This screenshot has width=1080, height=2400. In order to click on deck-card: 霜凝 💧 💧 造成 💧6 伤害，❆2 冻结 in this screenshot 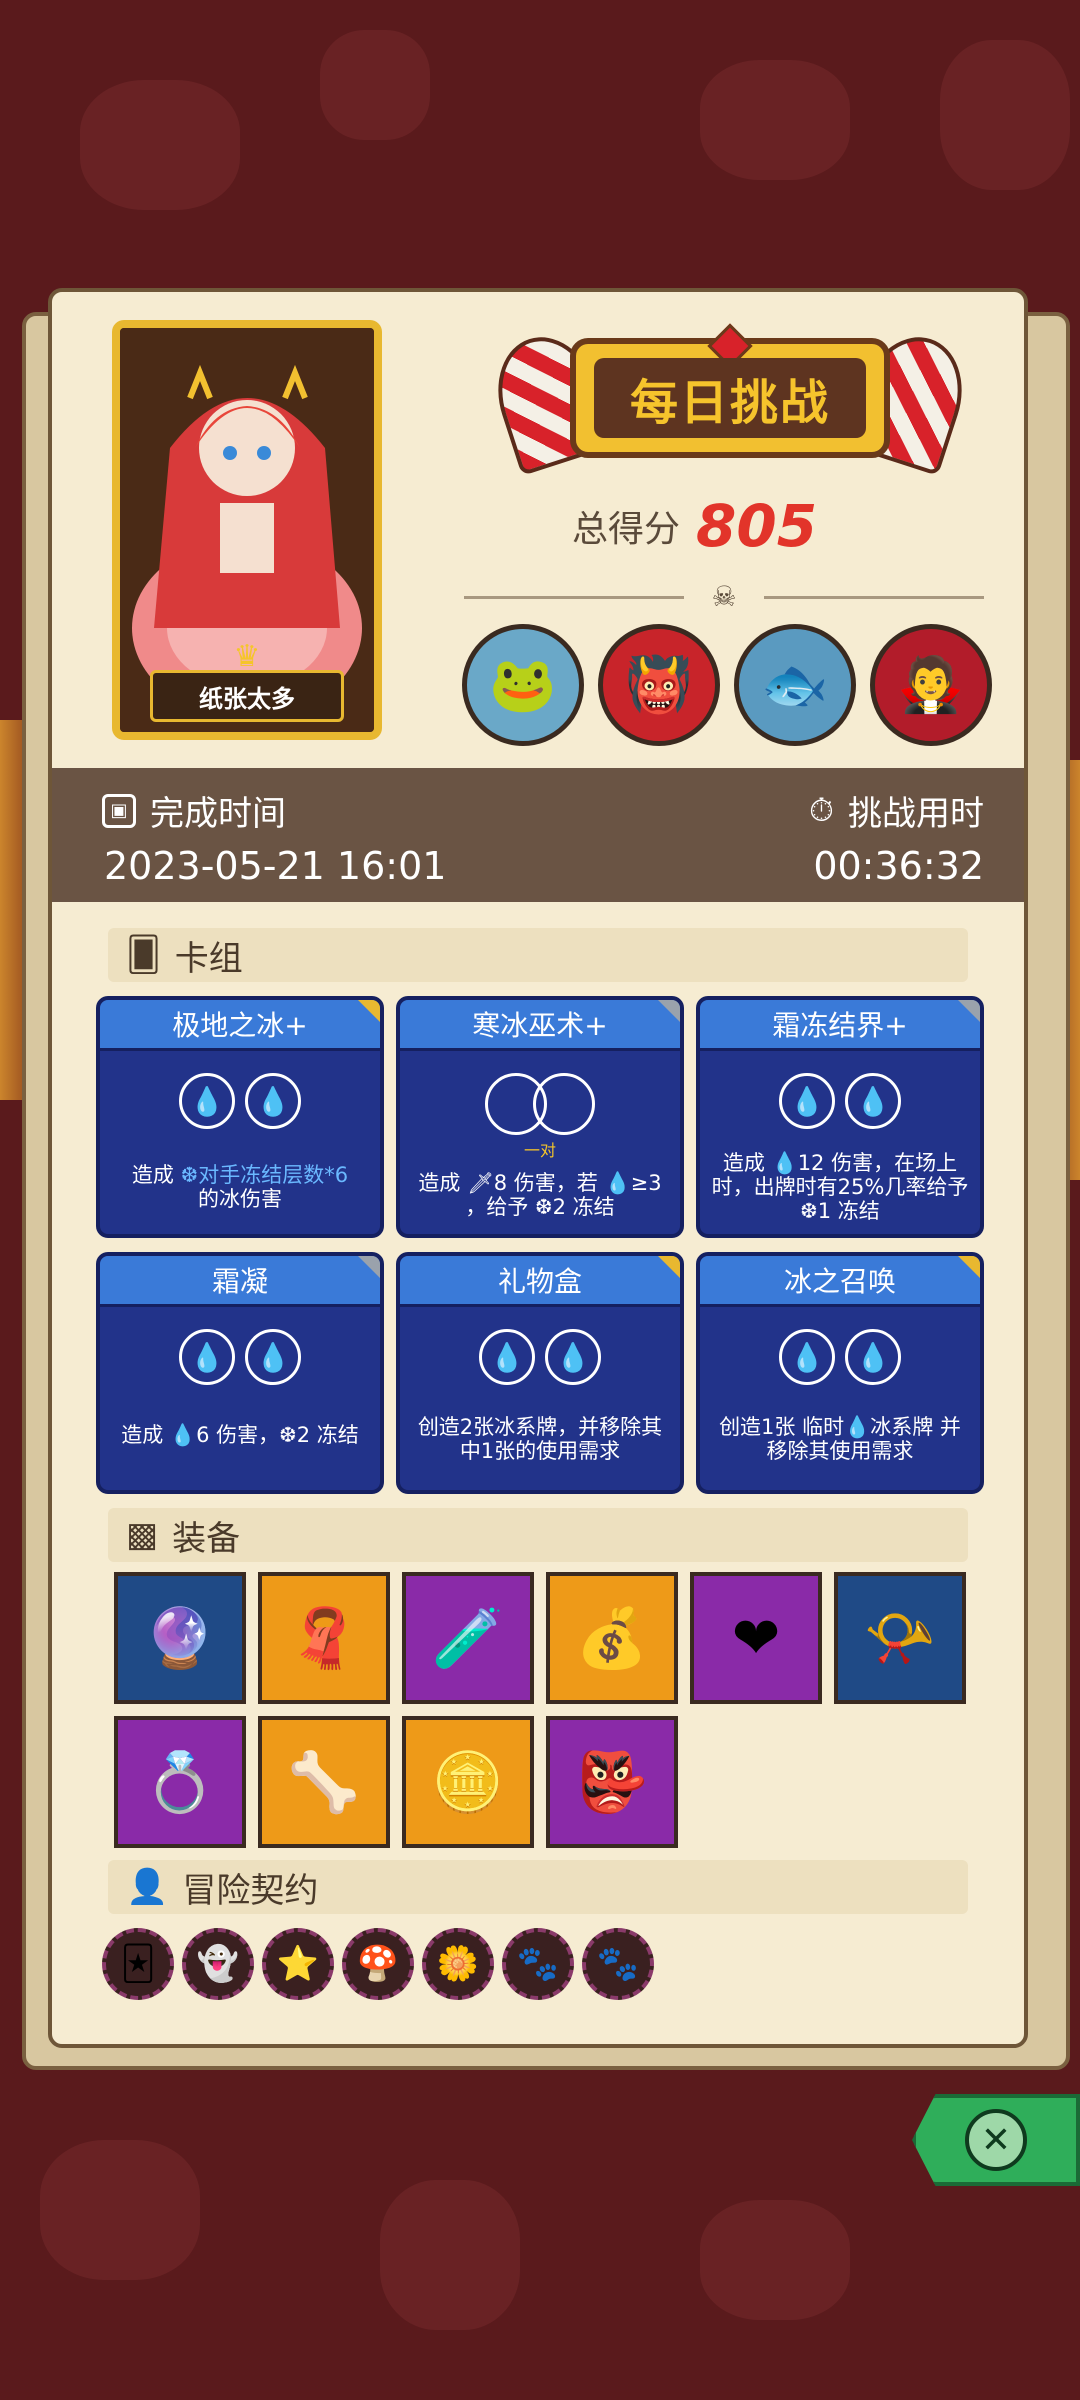, I will do `click(240, 1373)`.